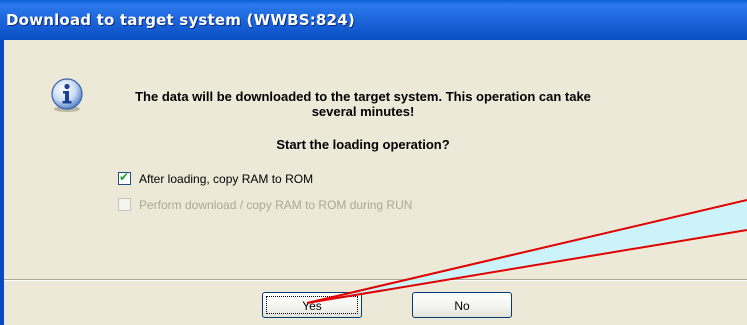 Image resolution: width=747 pixels, height=325 pixels. What do you see at coordinates (180, 20) in the screenshot?
I see `dialog-title: Download to target system (WWBS:824)` at bounding box center [180, 20].